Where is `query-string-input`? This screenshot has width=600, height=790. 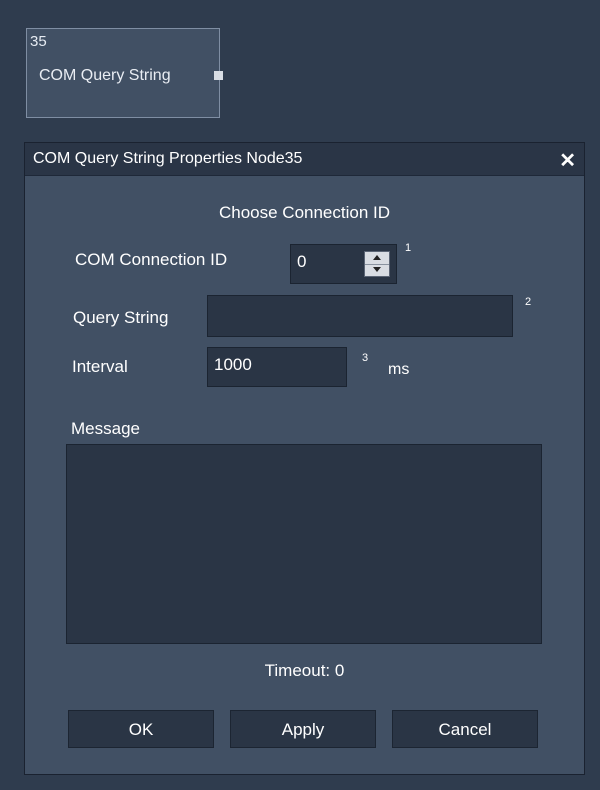
query-string-input is located at coordinates (360, 316).